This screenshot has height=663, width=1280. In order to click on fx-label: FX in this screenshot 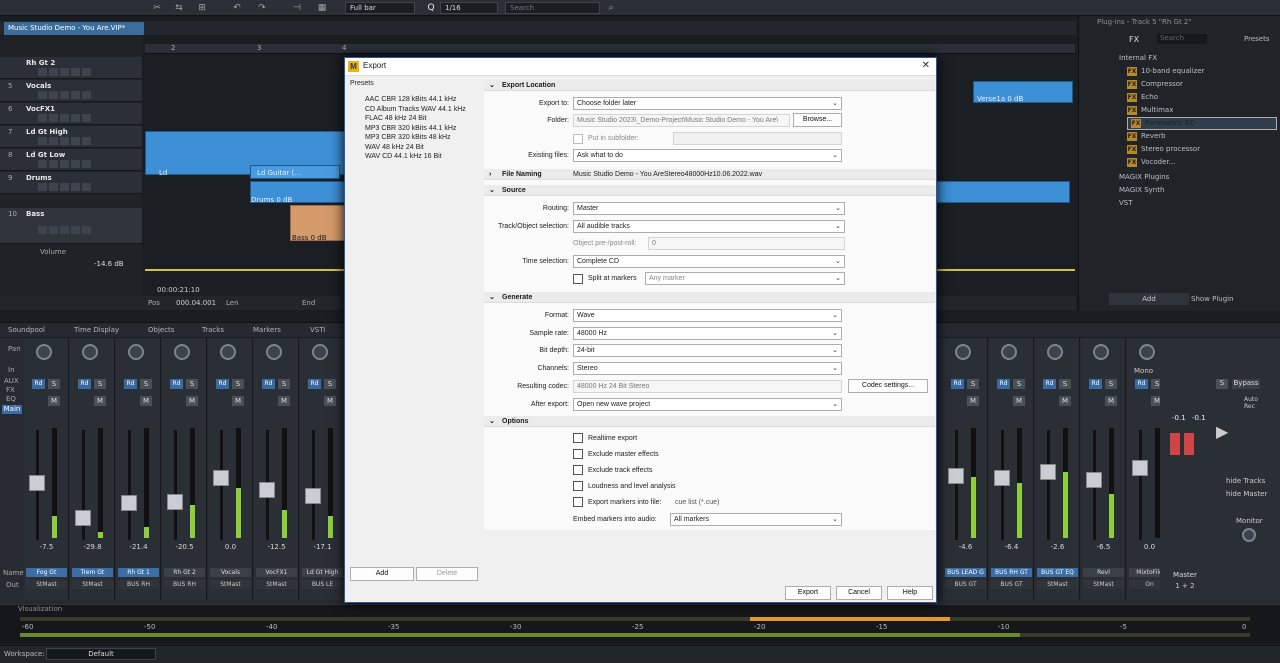, I will do `click(1134, 39)`.